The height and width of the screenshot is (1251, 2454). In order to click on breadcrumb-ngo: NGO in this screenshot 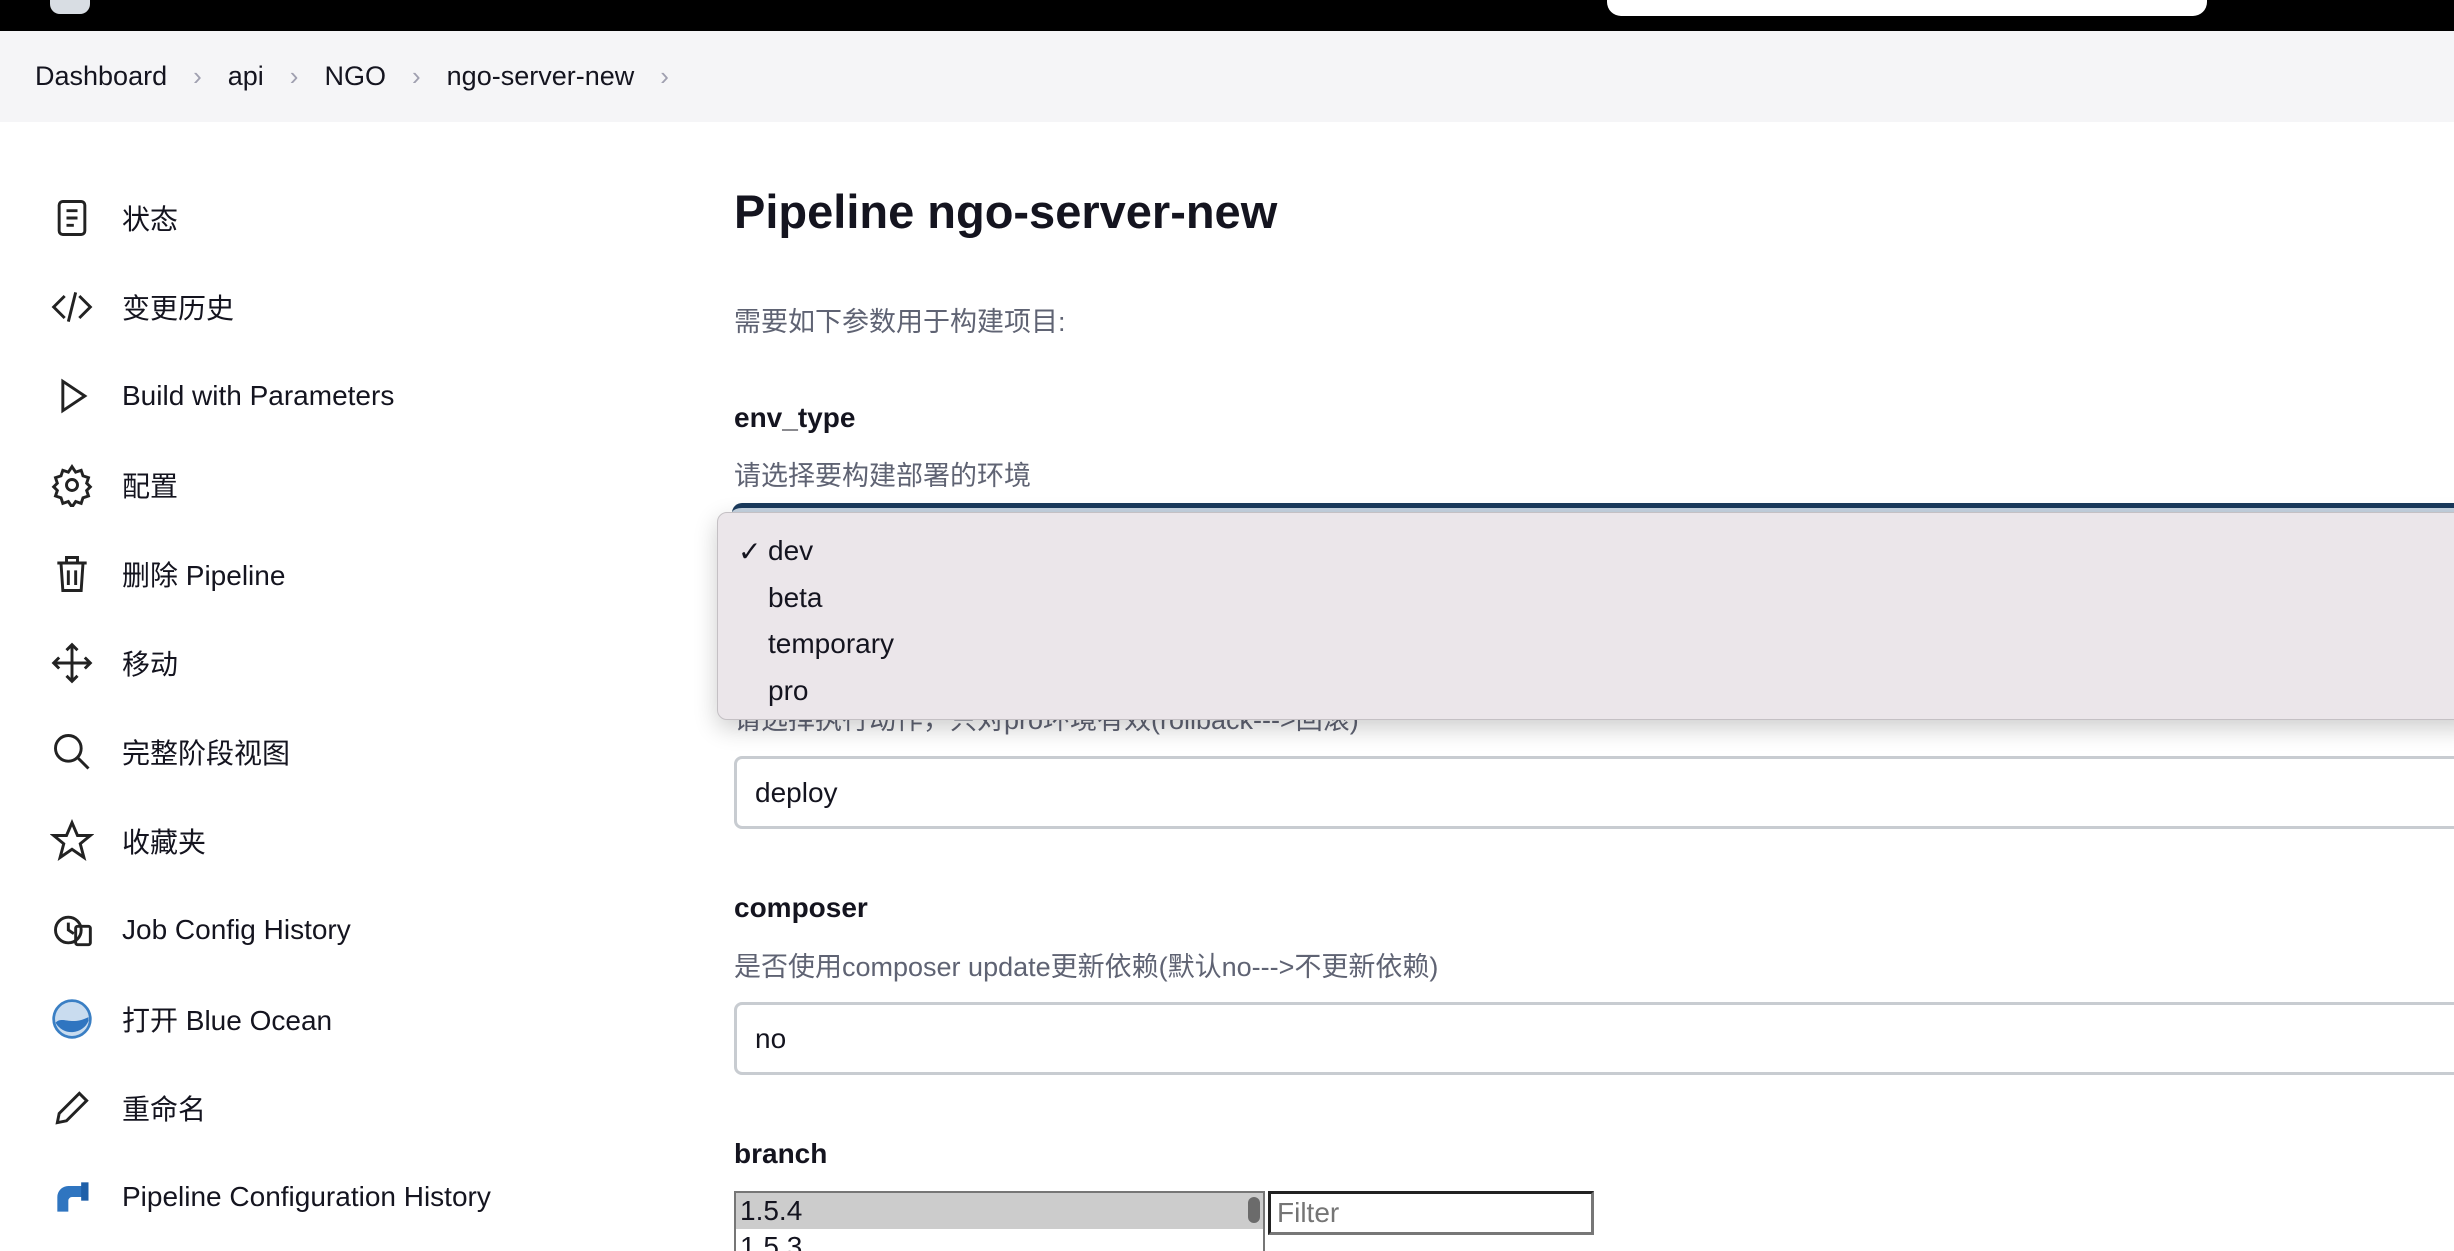, I will do `click(355, 76)`.